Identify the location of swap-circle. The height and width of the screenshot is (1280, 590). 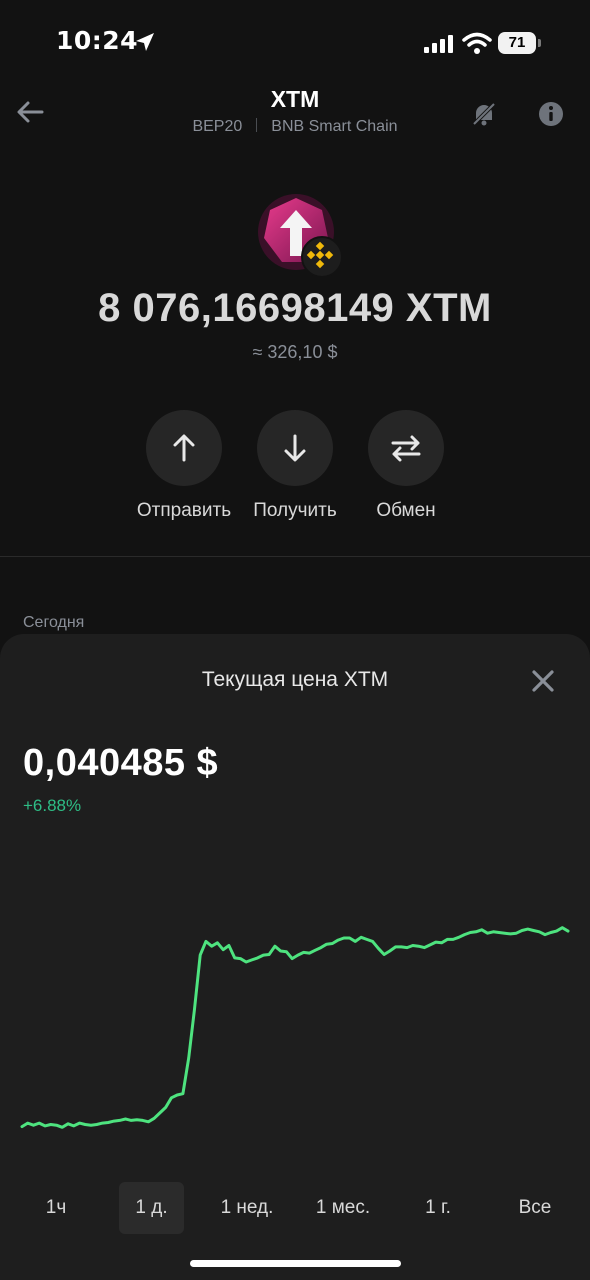
(406, 448).